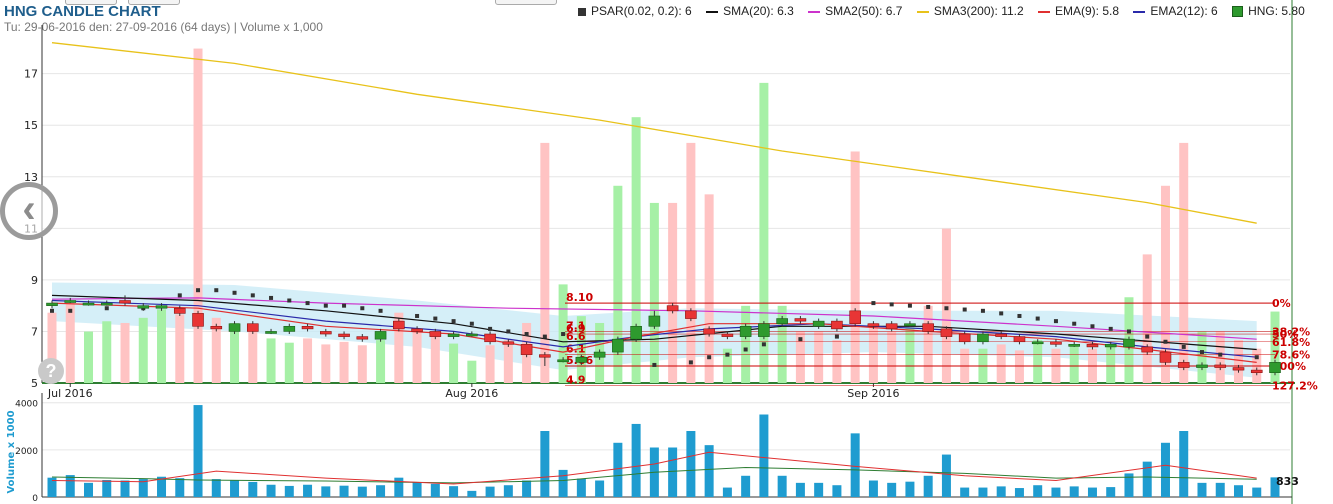 The image size is (1333, 504). What do you see at coordinates (576, 380) in the screenshot?
I see `fib-label-left: 4.9` at bounding box center [576, 380].